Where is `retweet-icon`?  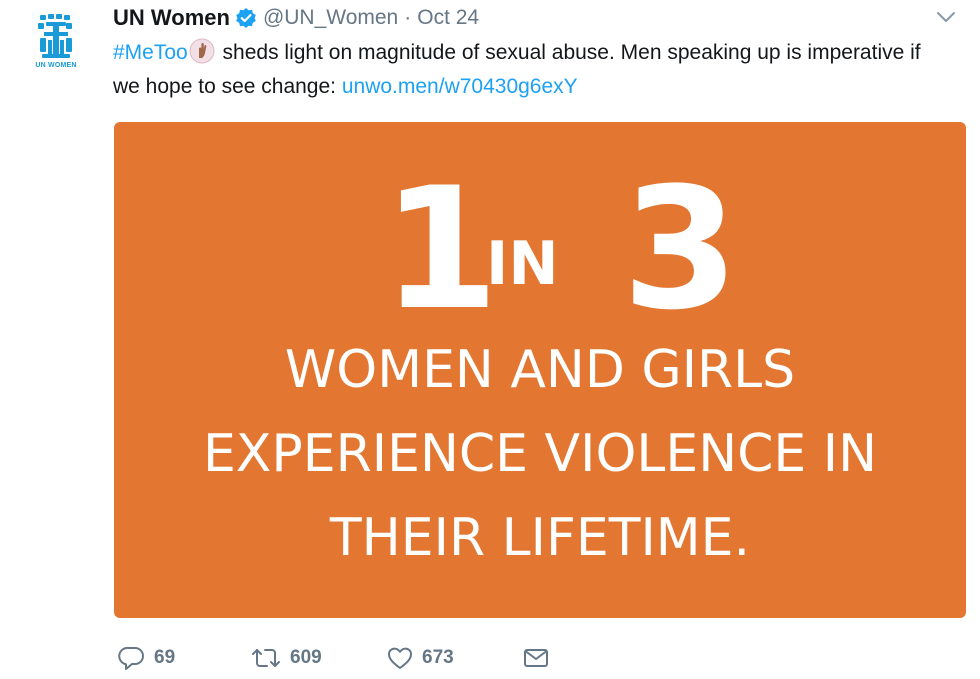
retweet-icon is located at coordinates (266, 658).